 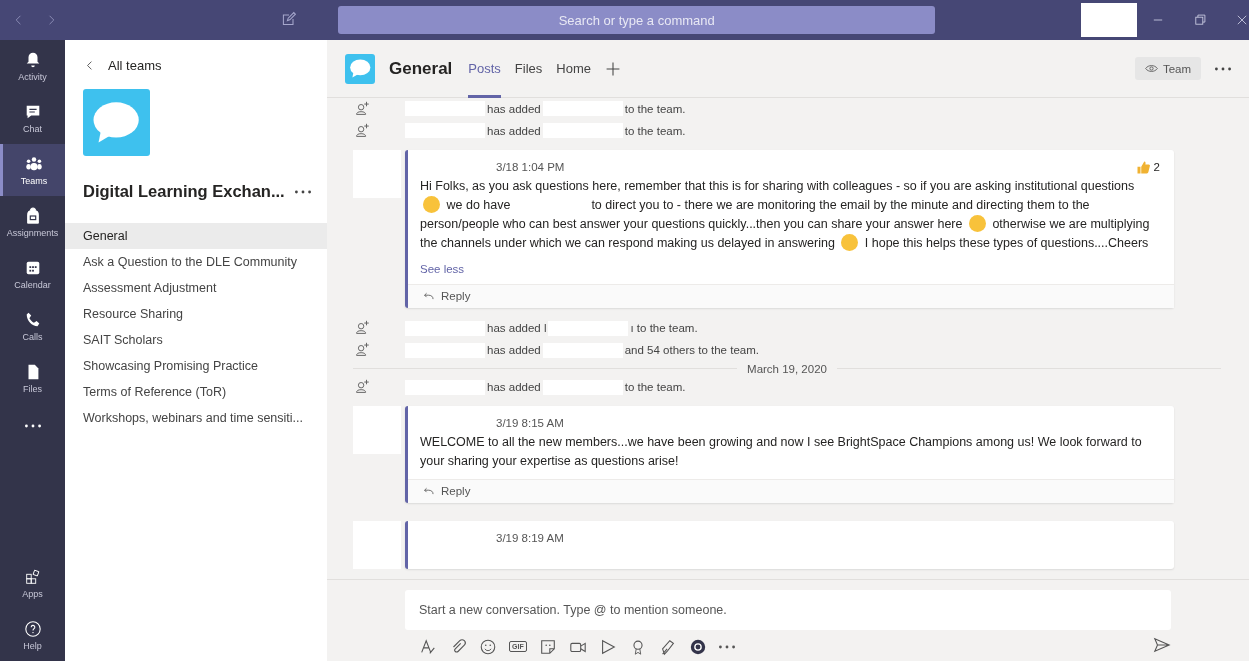 I want to click on channel-item: Showcasing Promising Practice, so click(x=196, y=366).